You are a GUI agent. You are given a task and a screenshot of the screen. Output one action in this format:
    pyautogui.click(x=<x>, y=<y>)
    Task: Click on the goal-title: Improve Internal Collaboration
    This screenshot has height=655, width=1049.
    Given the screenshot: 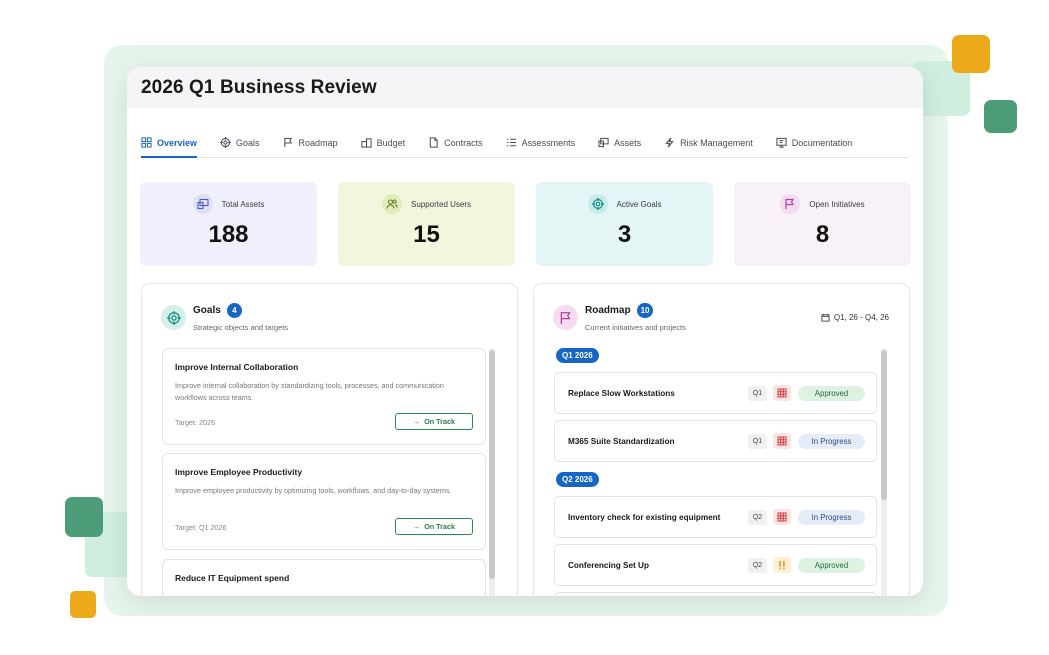 What is the action you would take?
    pyautogui.click(x=237, y=367)
    